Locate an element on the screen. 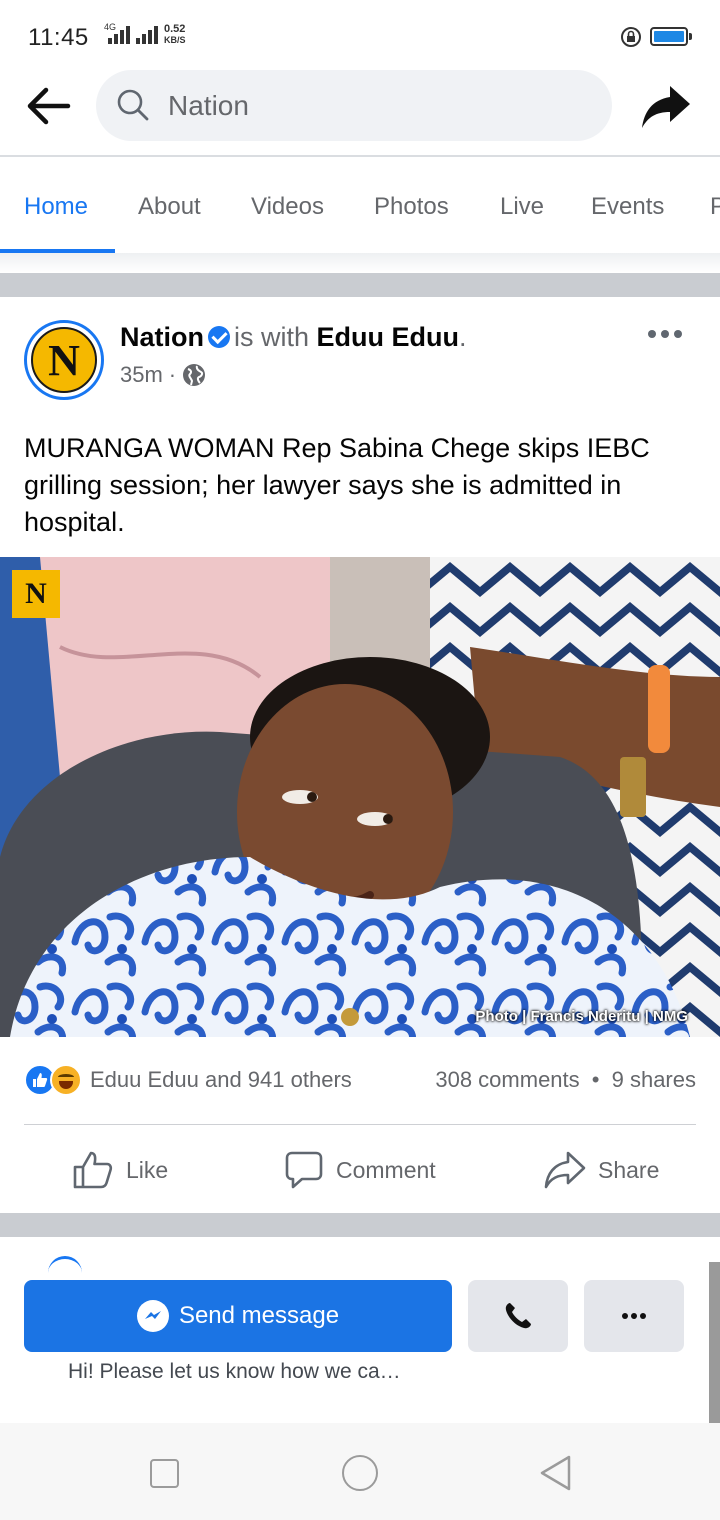 The image size is (720, 1520). avatar-logo: N is located at coordinates (64, 360).